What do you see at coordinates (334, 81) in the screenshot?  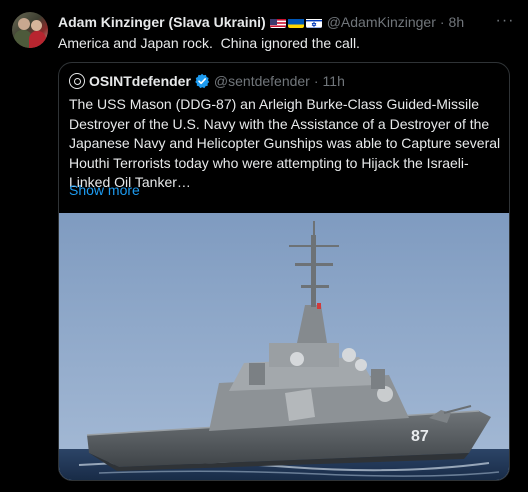 I see `quoted-tweet-timestamp: 11h` at bounding box center [334, 81].